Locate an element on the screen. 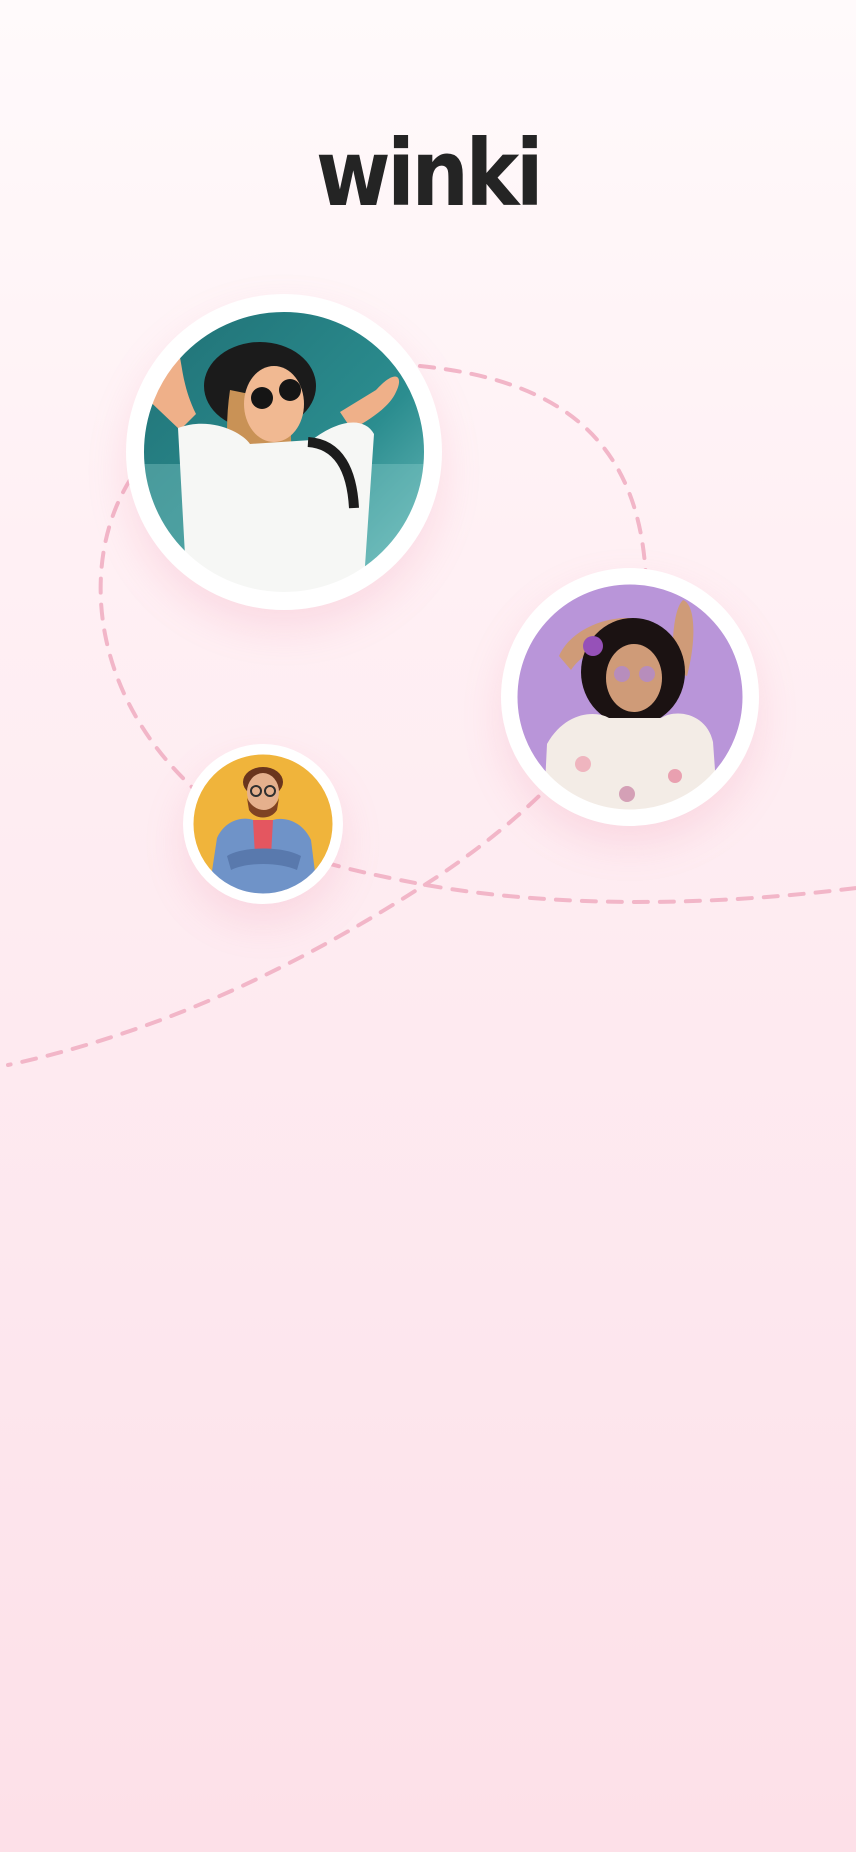 Image resolution: width=856 pixels, height=1852 pixels. profile-avatar-woman-curly is located at coordinates (630, 697).